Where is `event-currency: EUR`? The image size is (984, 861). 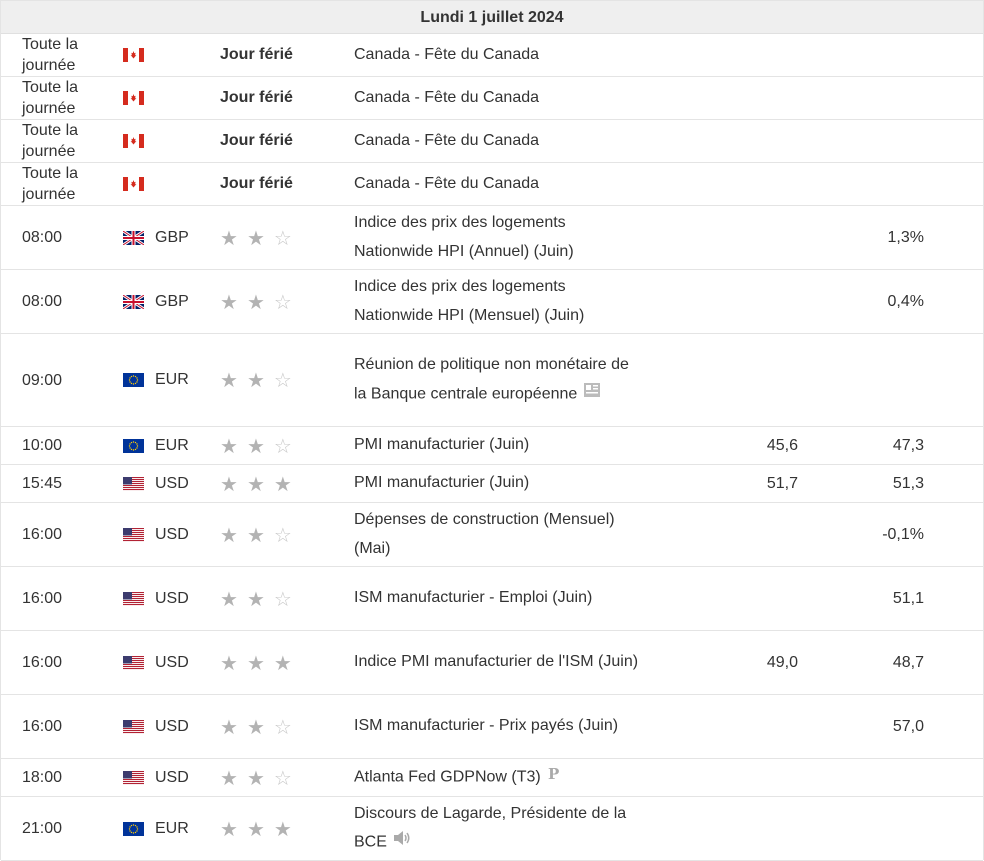 event-currency: EUR is located at coordinates (172, 379).